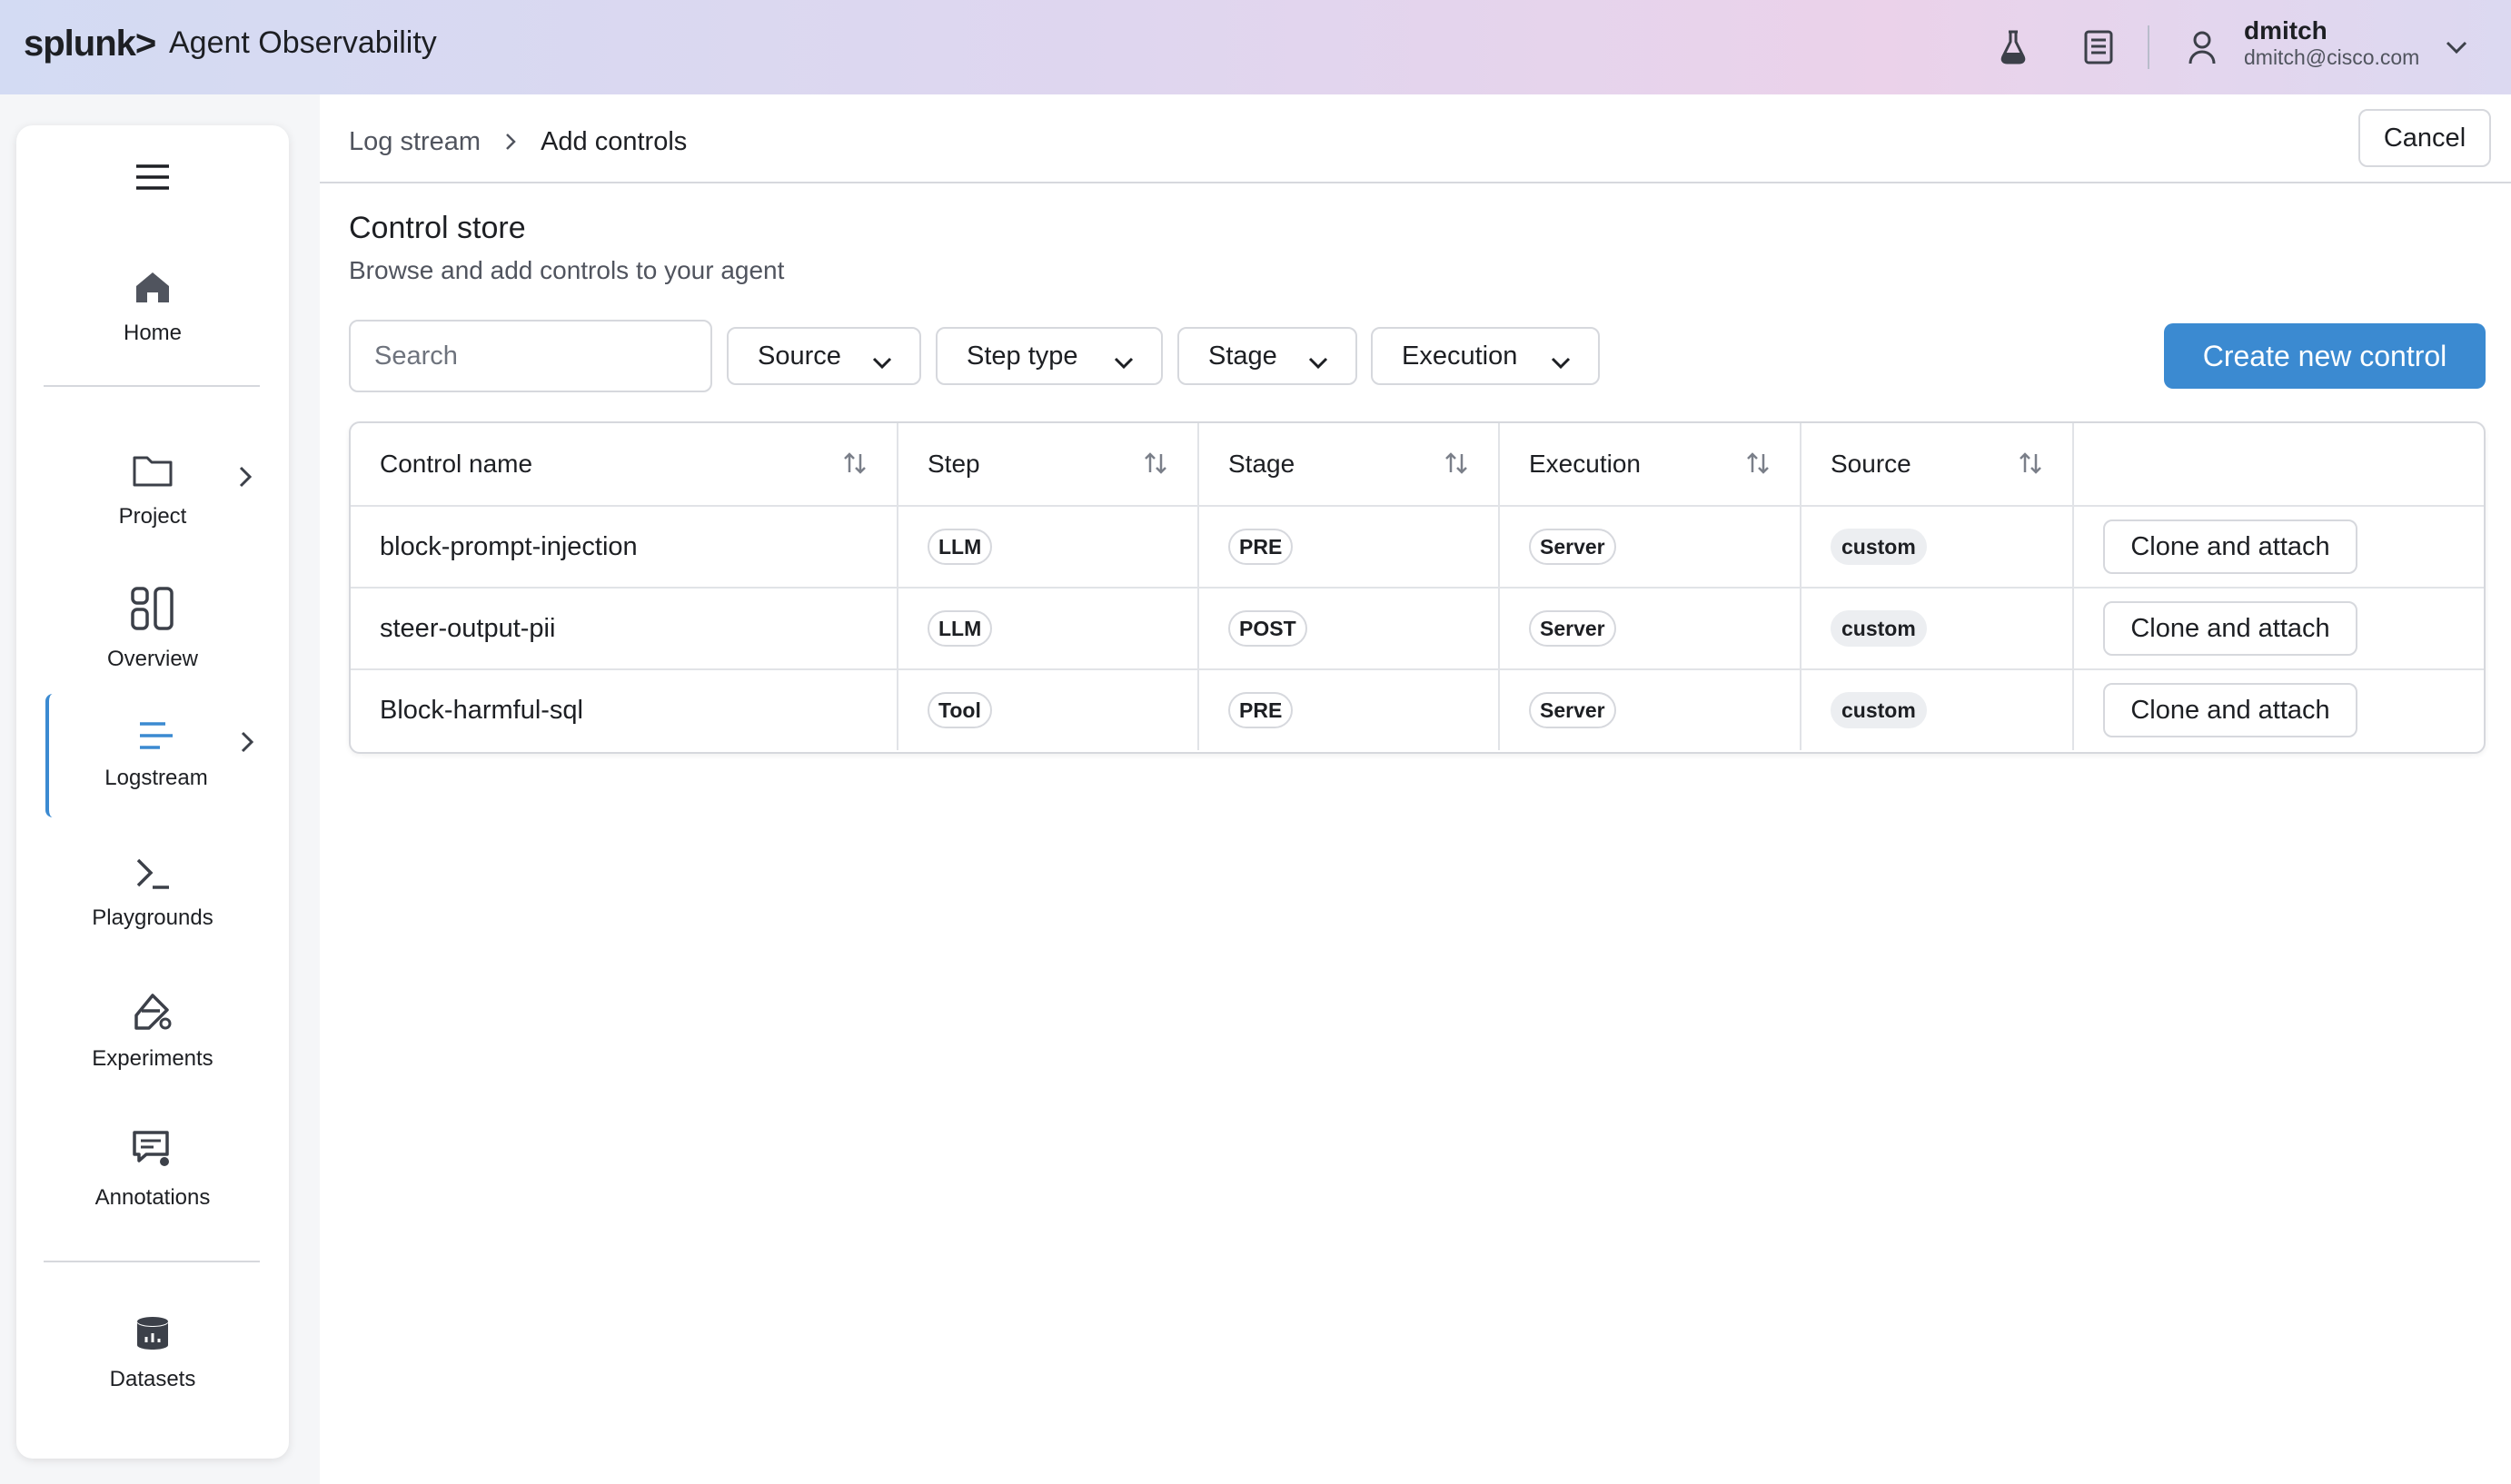 Image resolution: width=2511 pixels, height=1484 pixels. I want to click on cancel-button: Cancel, so click(2424, 138).